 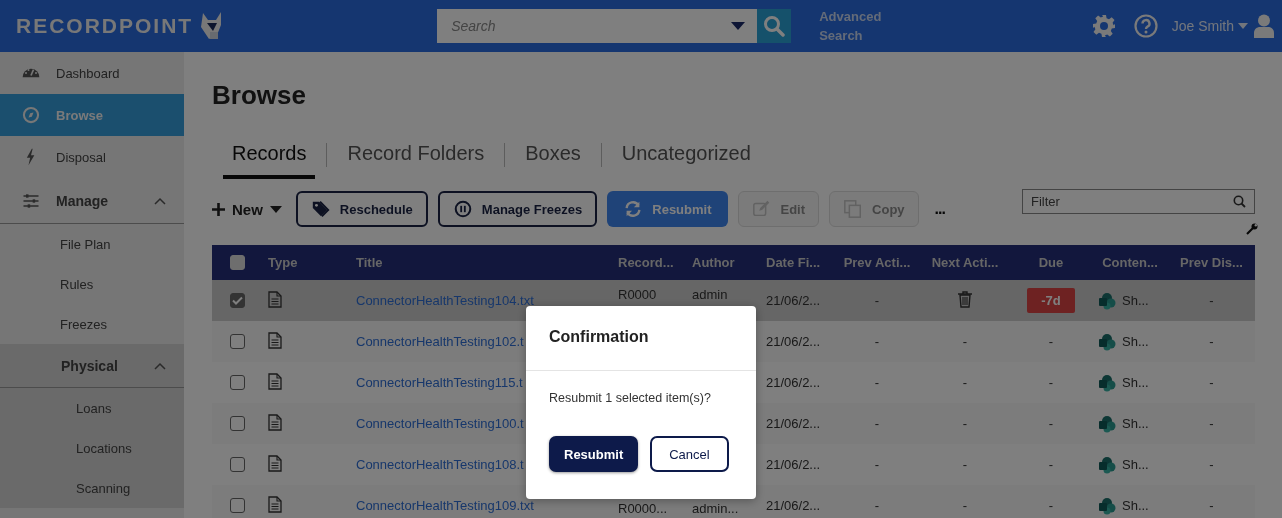 What do you see at coordinates (553, 157) in the screenshot?
I see `tab: Boxes` at bounding box center [553, 157].